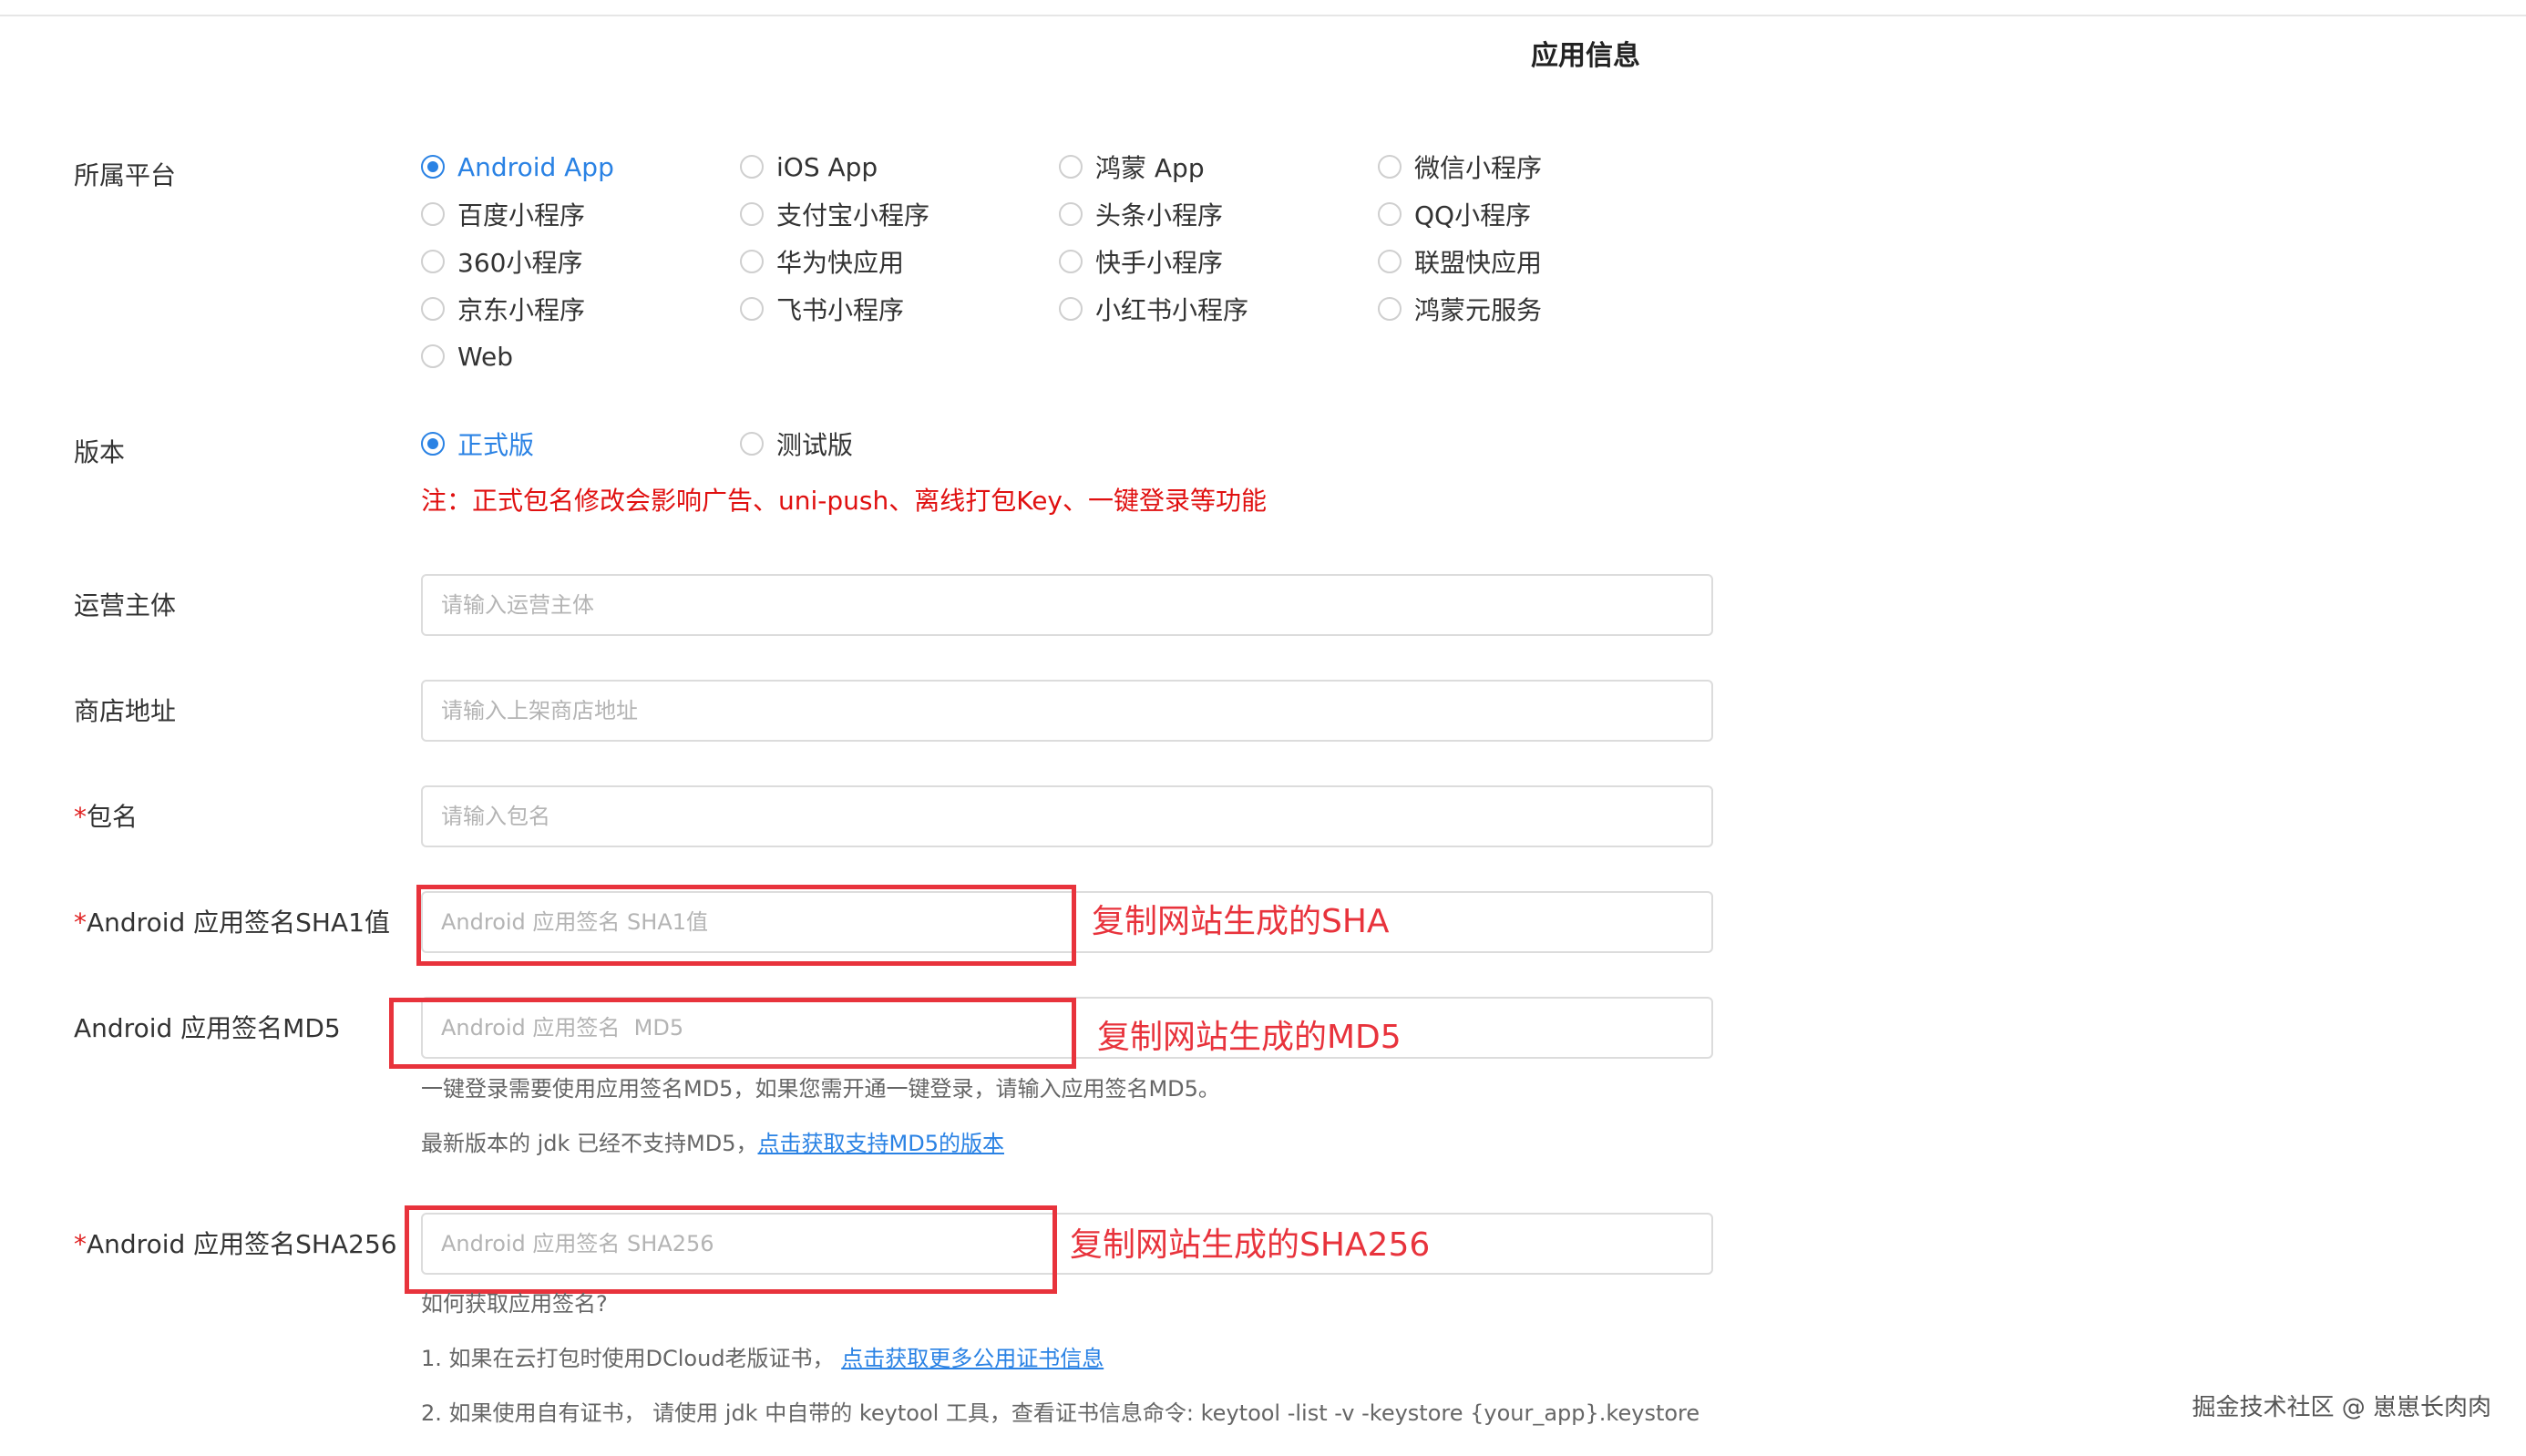 The width and height of the screenshot is (2526, 1456). What do you see at coordinates (881, 1143) in the screenshot?
I see `md5-version-link: 点击获取支持MD5的版本` at bounding box center [881, 1143].